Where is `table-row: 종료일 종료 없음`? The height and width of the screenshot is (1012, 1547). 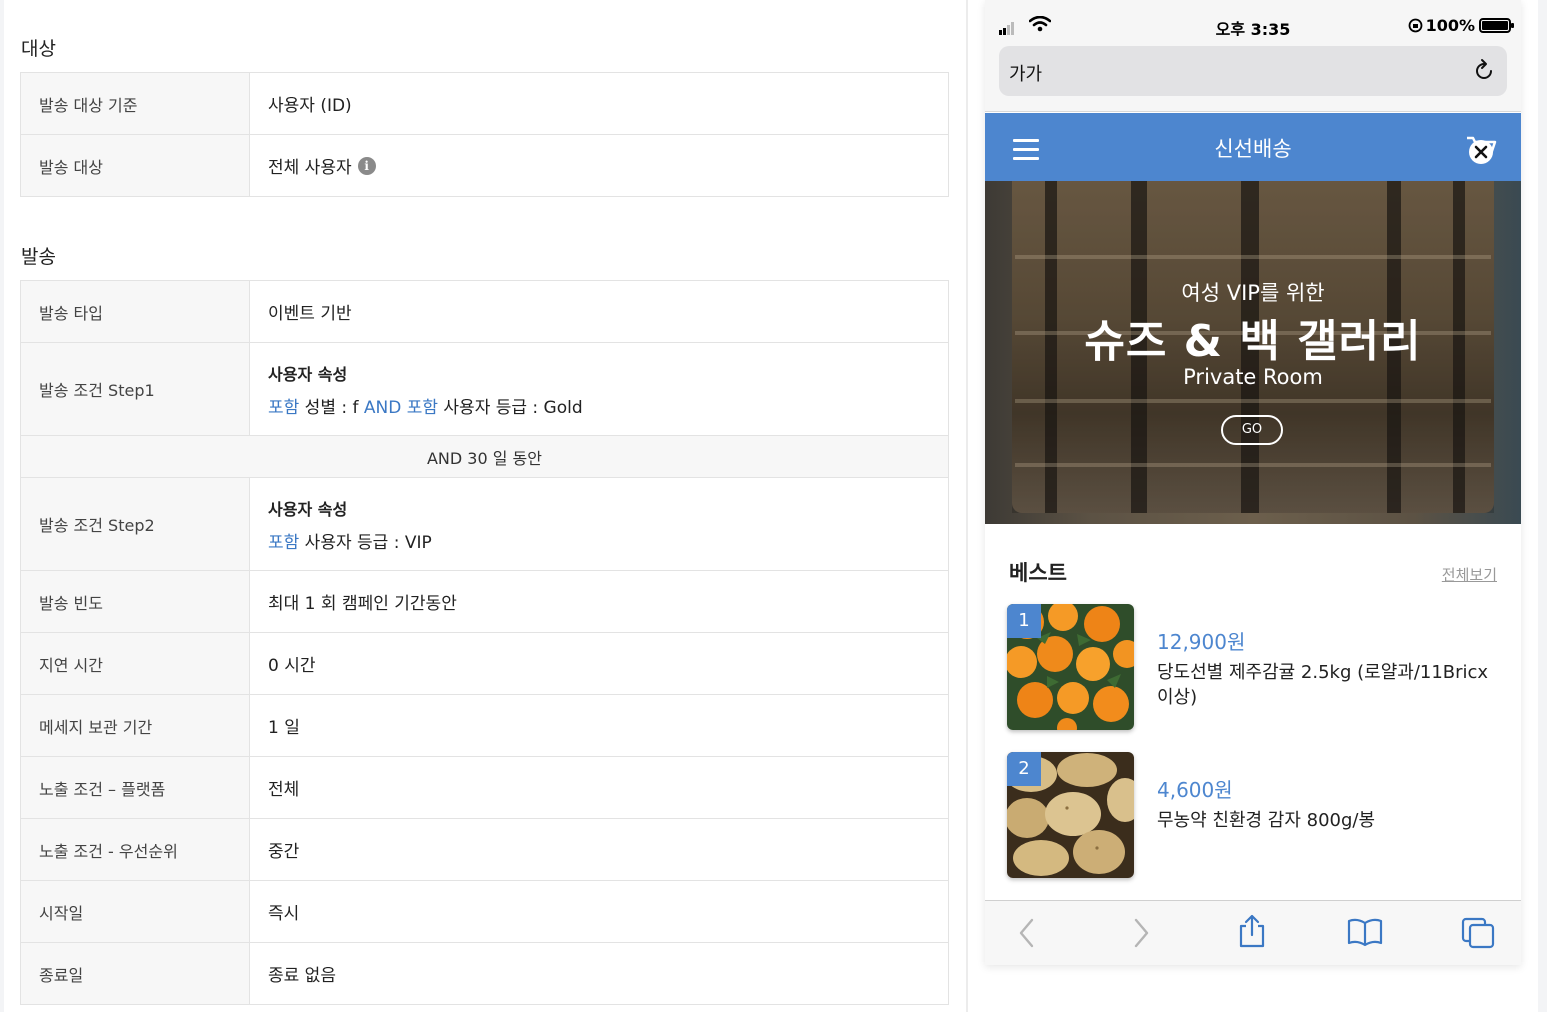 table-row: 종료일 종료 없음 is located at coordinates (484, 974).